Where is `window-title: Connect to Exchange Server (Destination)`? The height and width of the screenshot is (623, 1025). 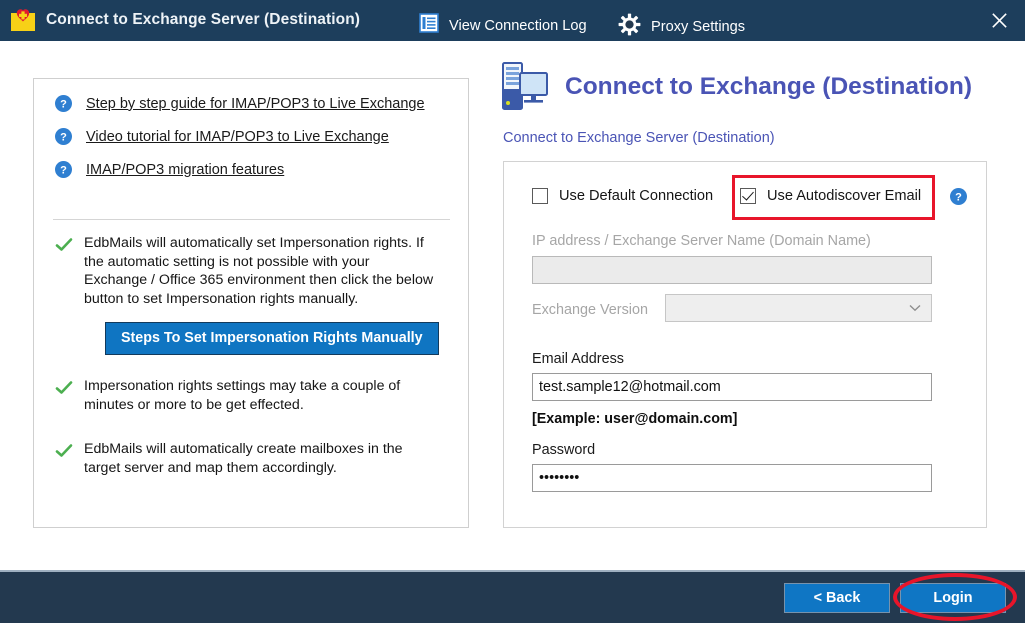
window-title: Connect to Exchange Server (Destination) is located at coordinates (203, 19).